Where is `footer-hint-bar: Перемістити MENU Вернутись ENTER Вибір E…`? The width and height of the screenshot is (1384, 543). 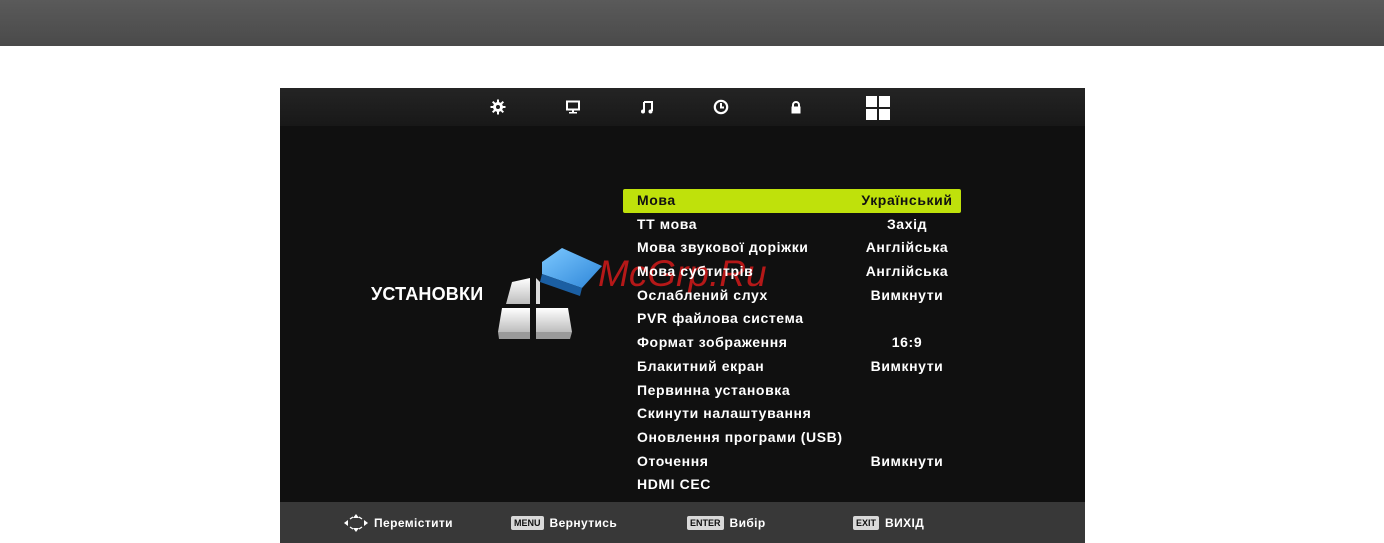
footer-hint-bar: Перемістити MENU Вернутись ENTER Вибір E… is located at coordinates (682, 522).